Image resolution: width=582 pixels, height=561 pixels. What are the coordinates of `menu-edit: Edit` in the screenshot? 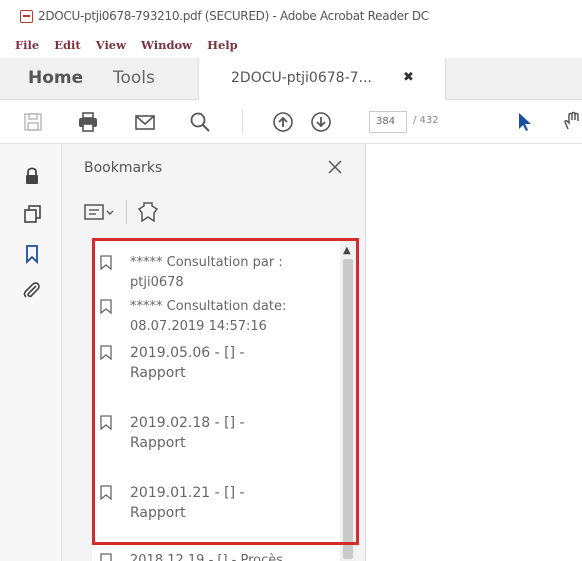 It's located at (67, 47).